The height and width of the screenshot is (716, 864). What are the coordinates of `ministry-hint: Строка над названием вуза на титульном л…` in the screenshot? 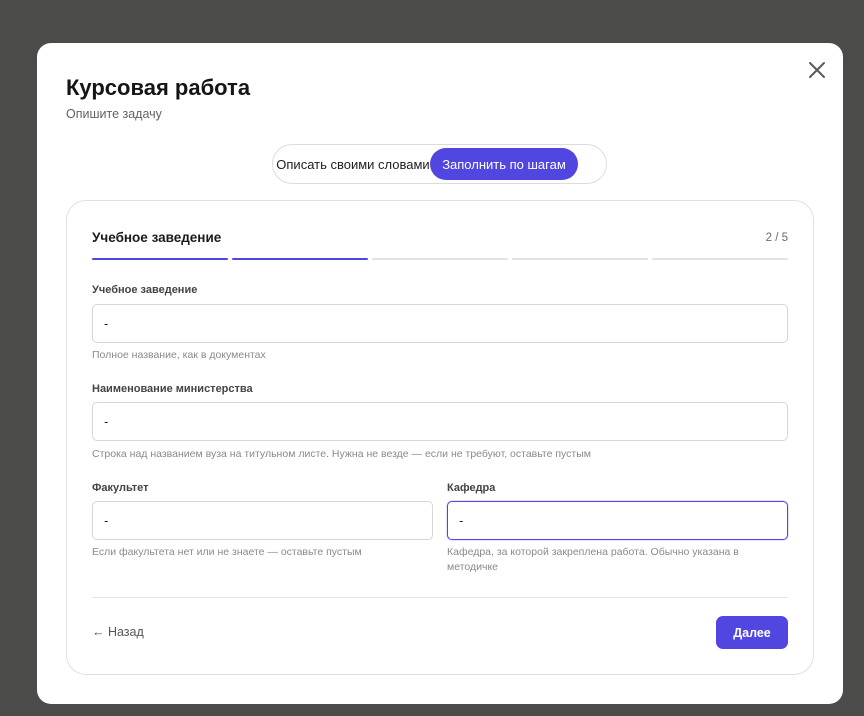 It's located at (341, 454).